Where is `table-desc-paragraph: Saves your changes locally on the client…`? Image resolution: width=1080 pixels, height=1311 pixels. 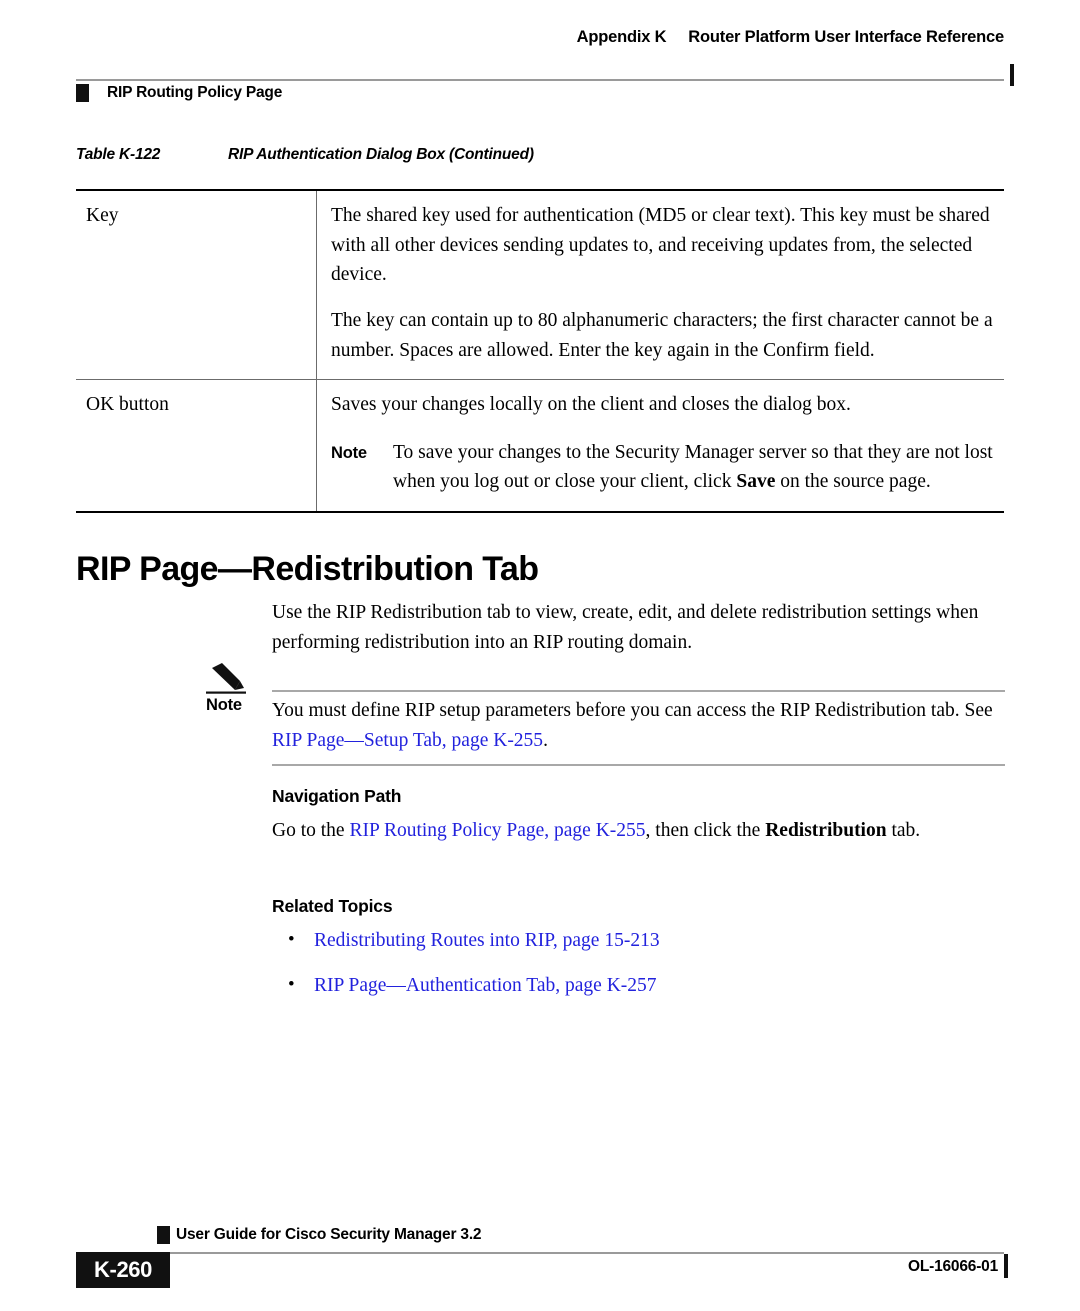 table-desc-paragraph: Saves your changes locally on the client… is located at coordinates (591, 405).